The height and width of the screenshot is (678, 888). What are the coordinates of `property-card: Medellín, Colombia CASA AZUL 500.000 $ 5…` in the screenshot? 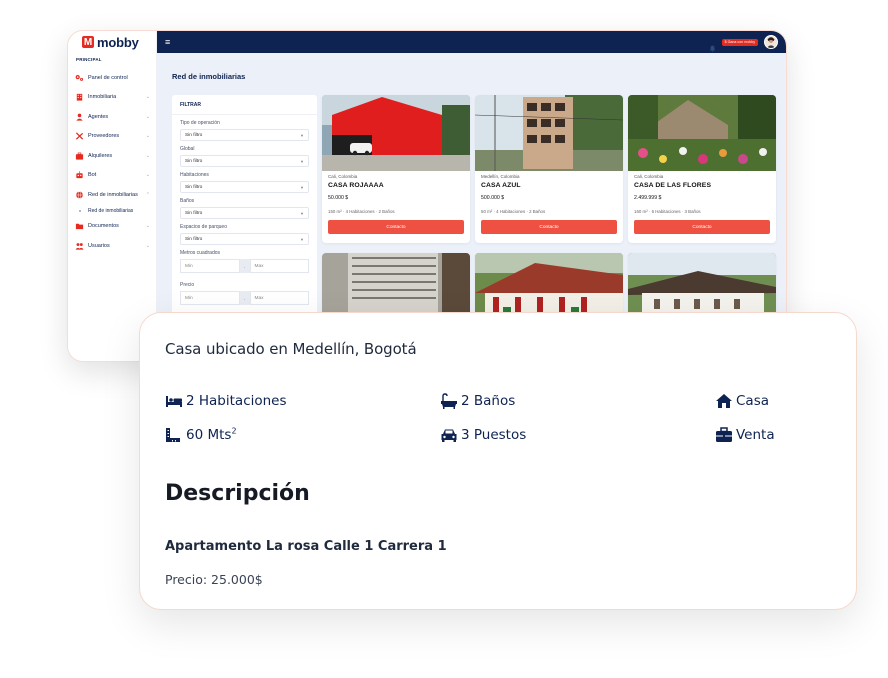 It's located at (549, 169).